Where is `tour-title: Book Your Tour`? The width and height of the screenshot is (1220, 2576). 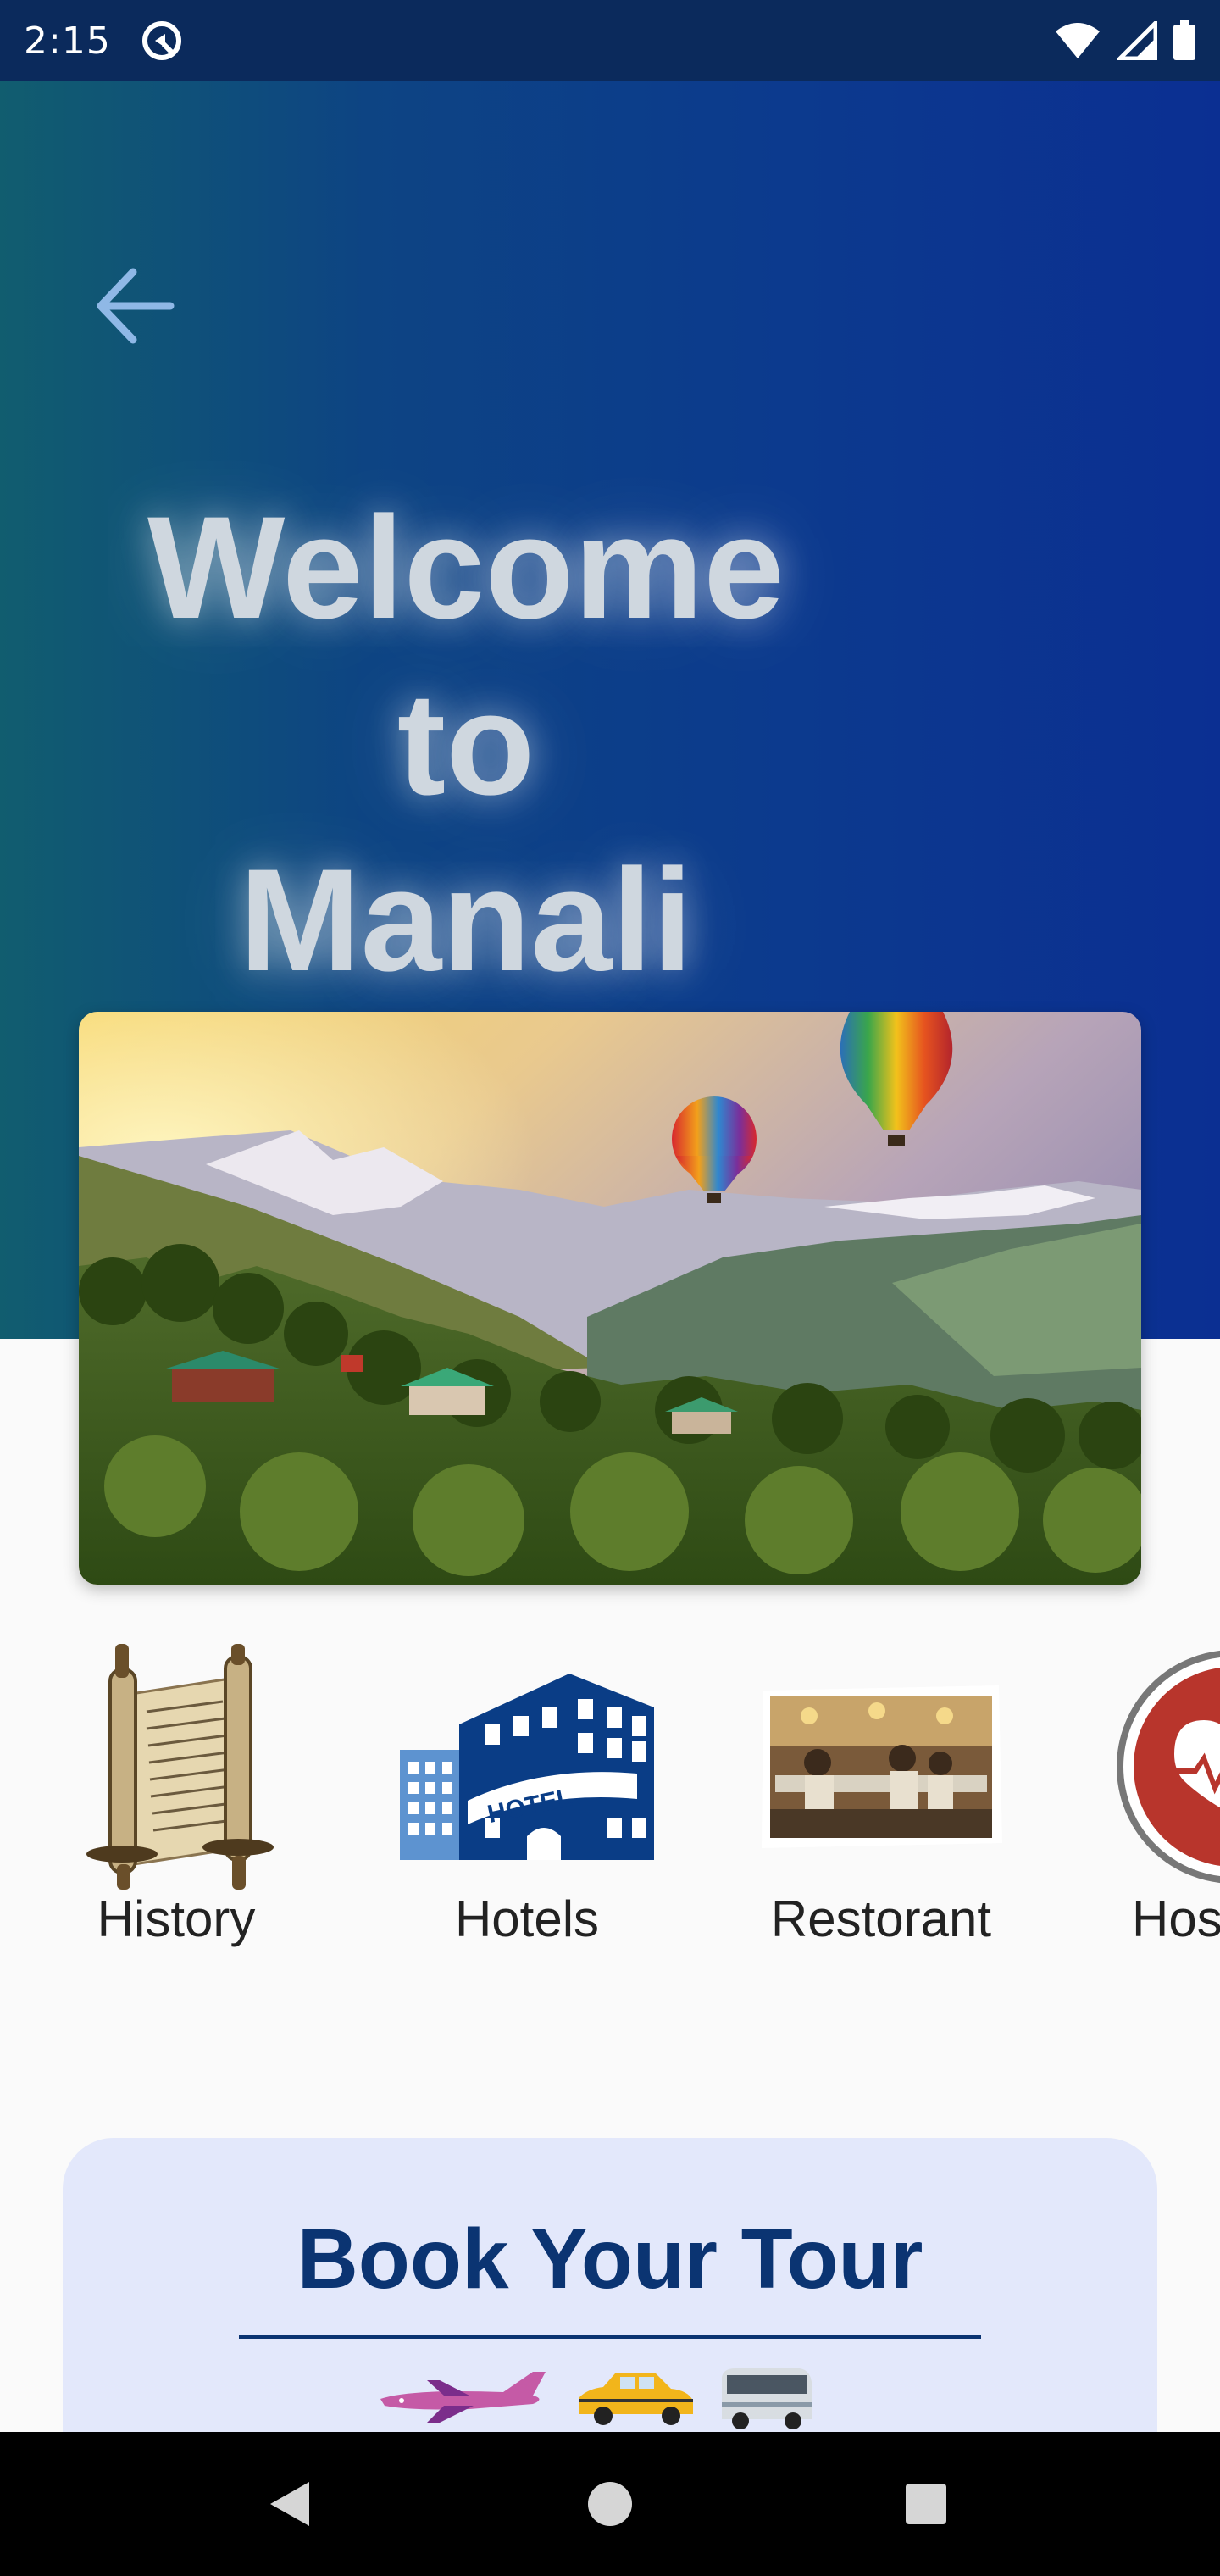
tour-title: Book Your Tour is located at coordinates (610, 2259).